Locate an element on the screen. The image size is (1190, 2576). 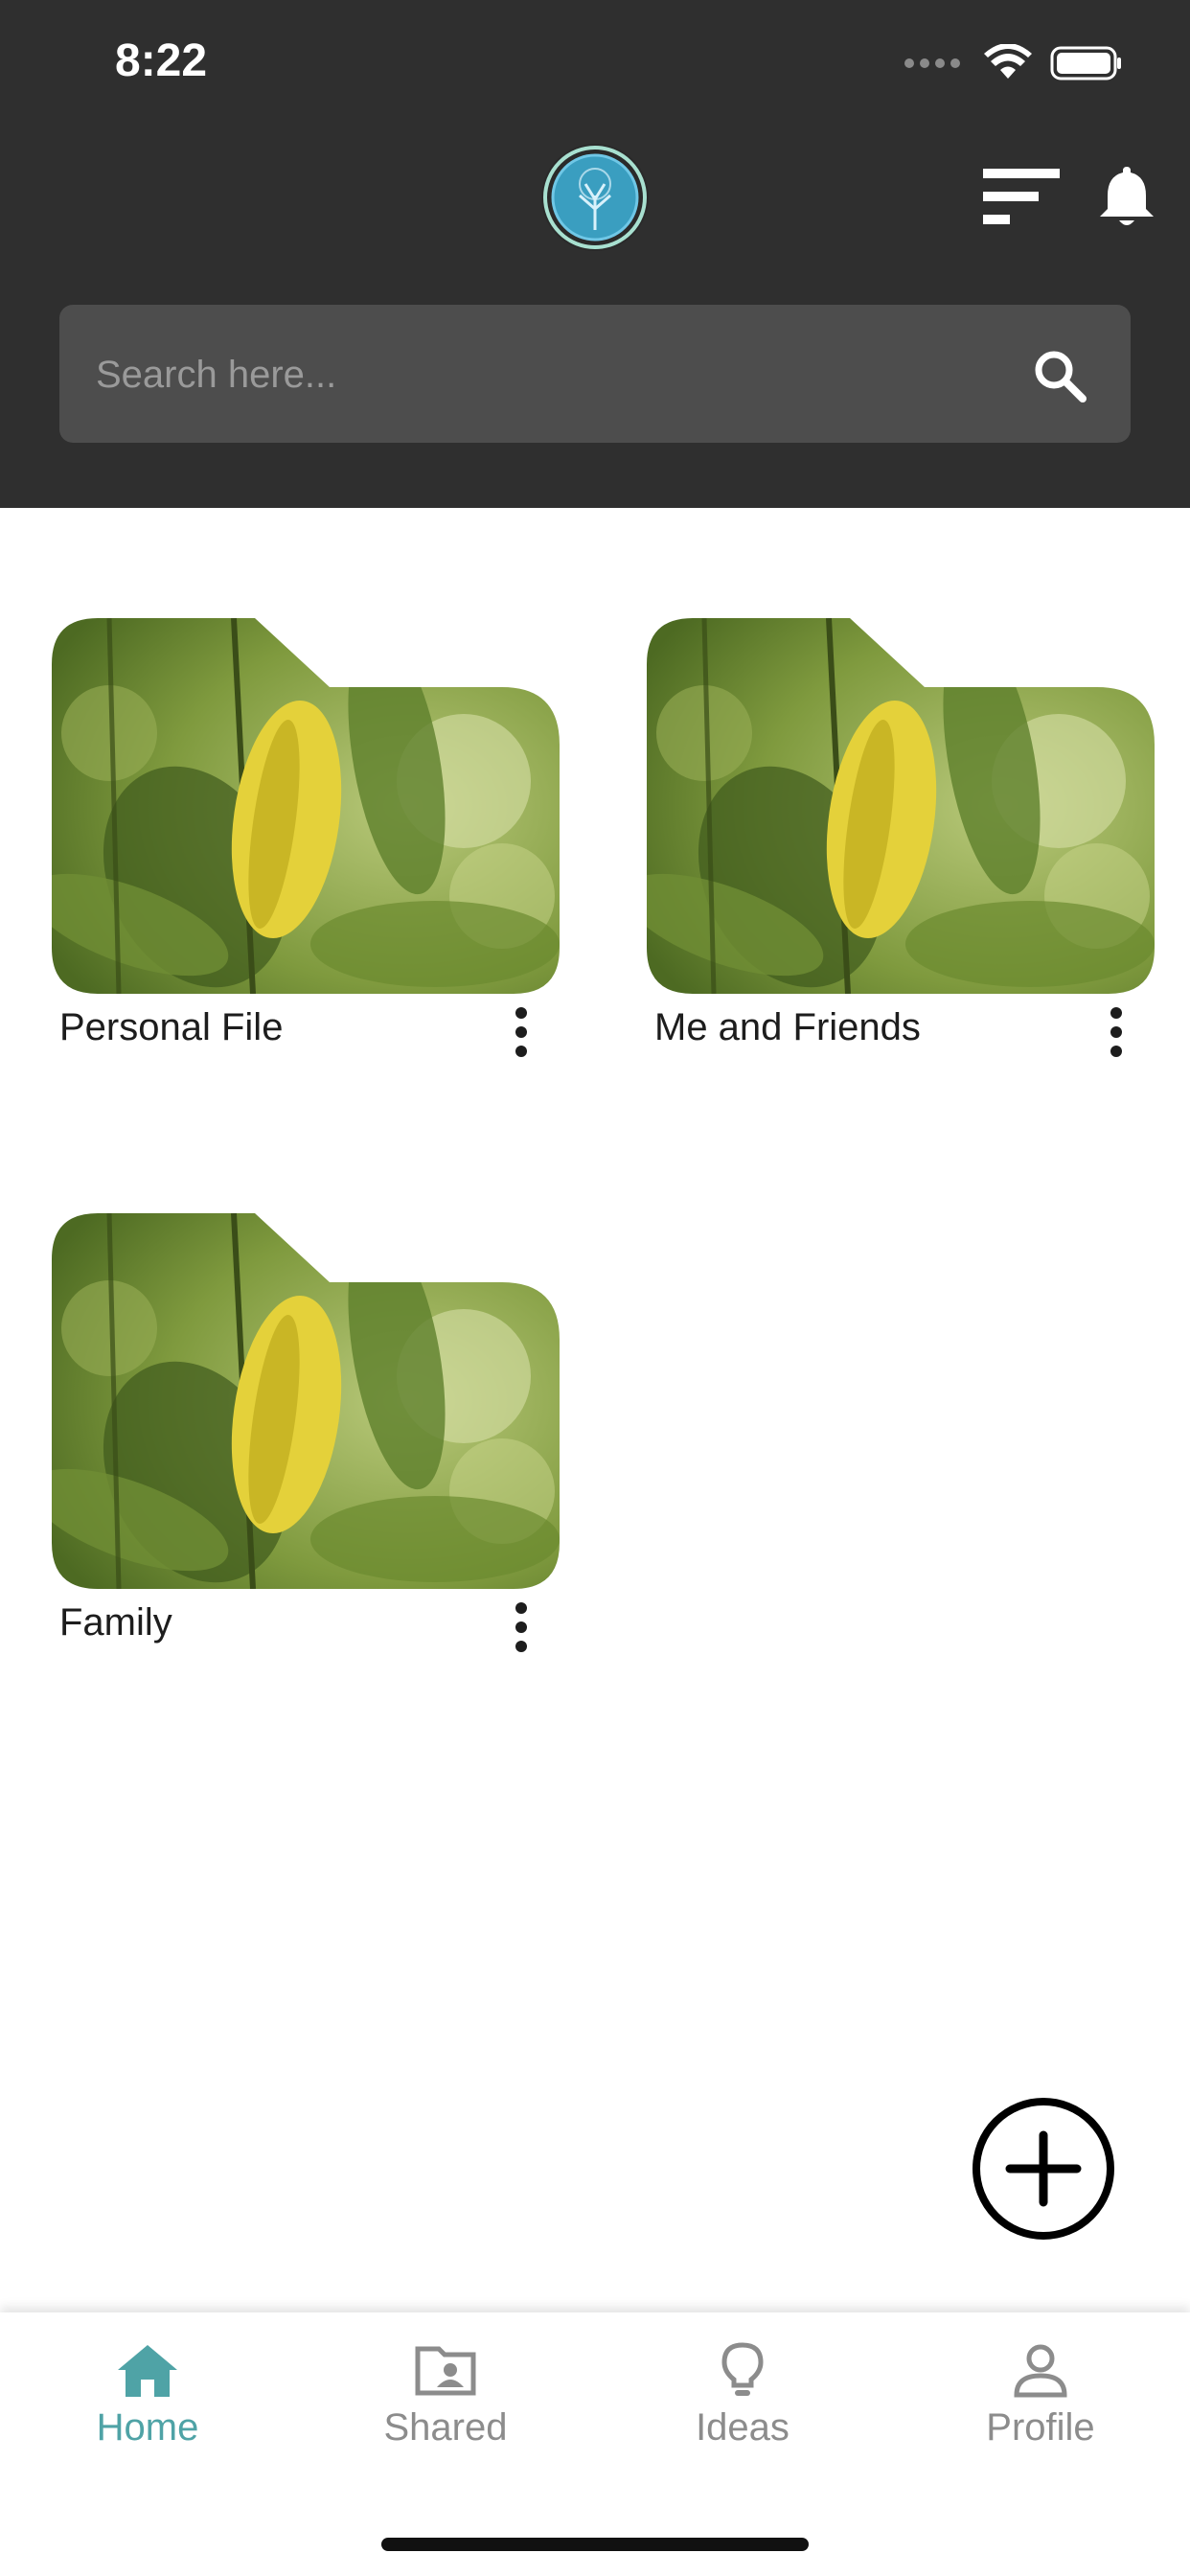
tab-shared: Shared is located at coordinates (446, 2413).